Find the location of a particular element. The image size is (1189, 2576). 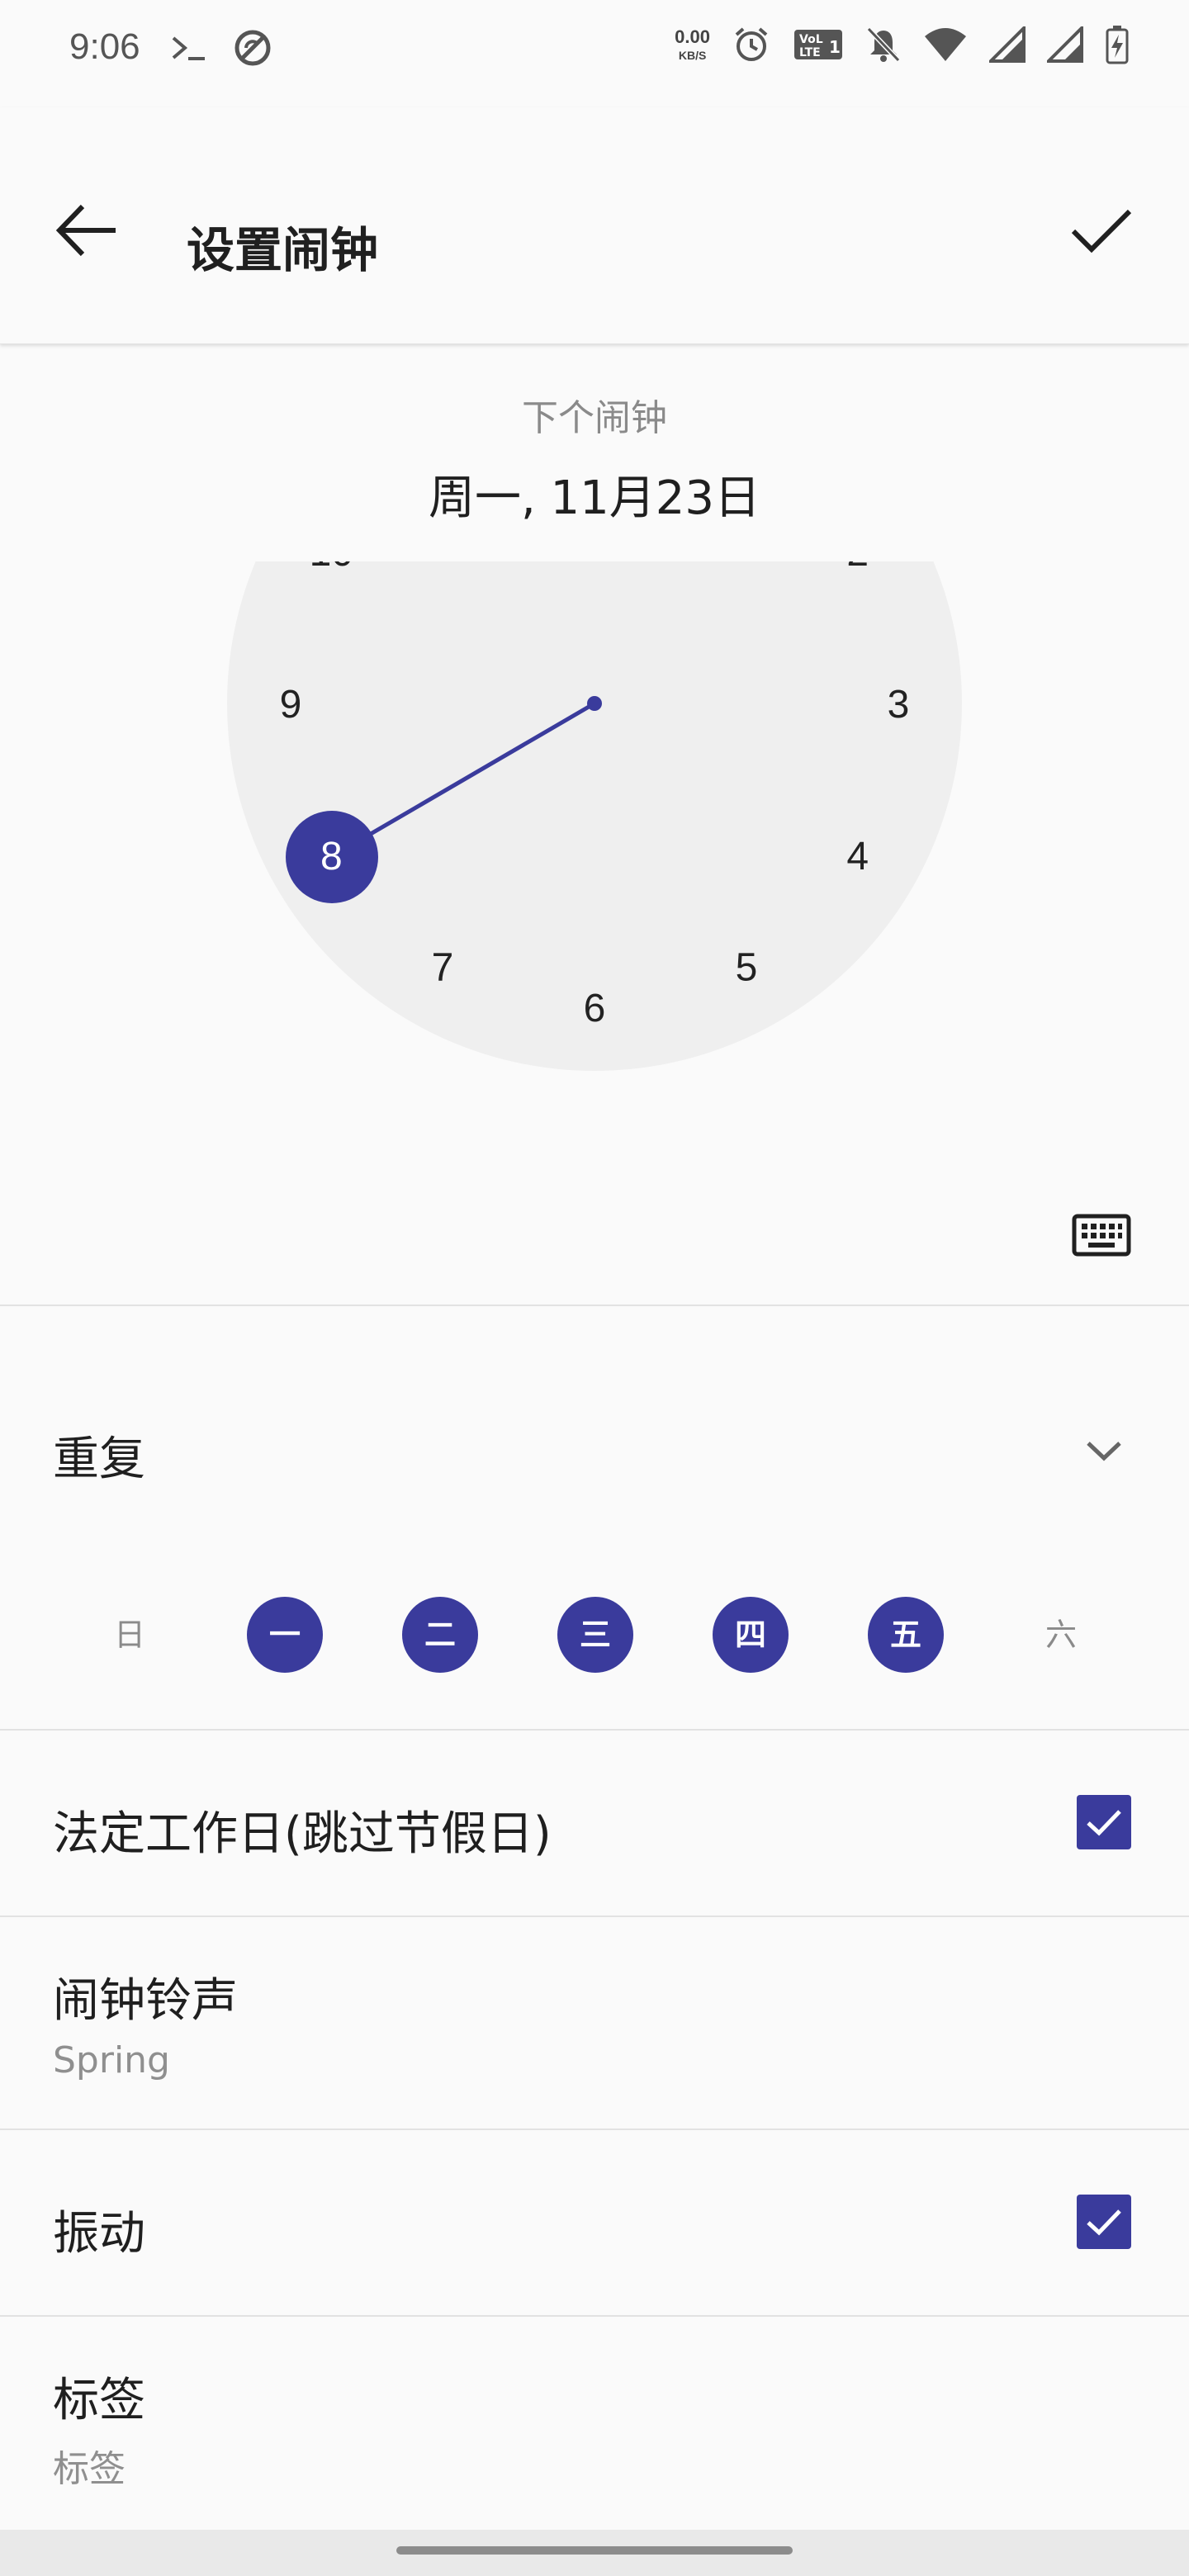

save-button is located at coordinates (1100, 230).